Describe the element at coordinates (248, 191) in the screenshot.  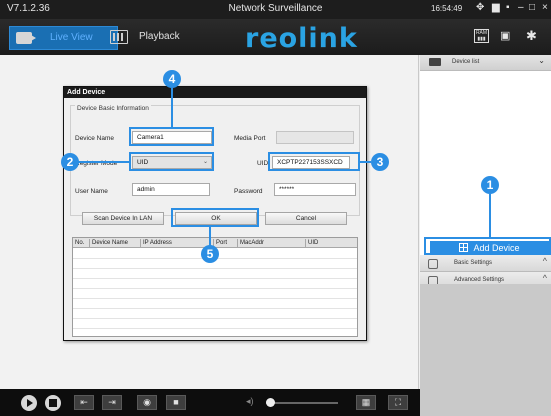
I see `password-label: Password` at that location.